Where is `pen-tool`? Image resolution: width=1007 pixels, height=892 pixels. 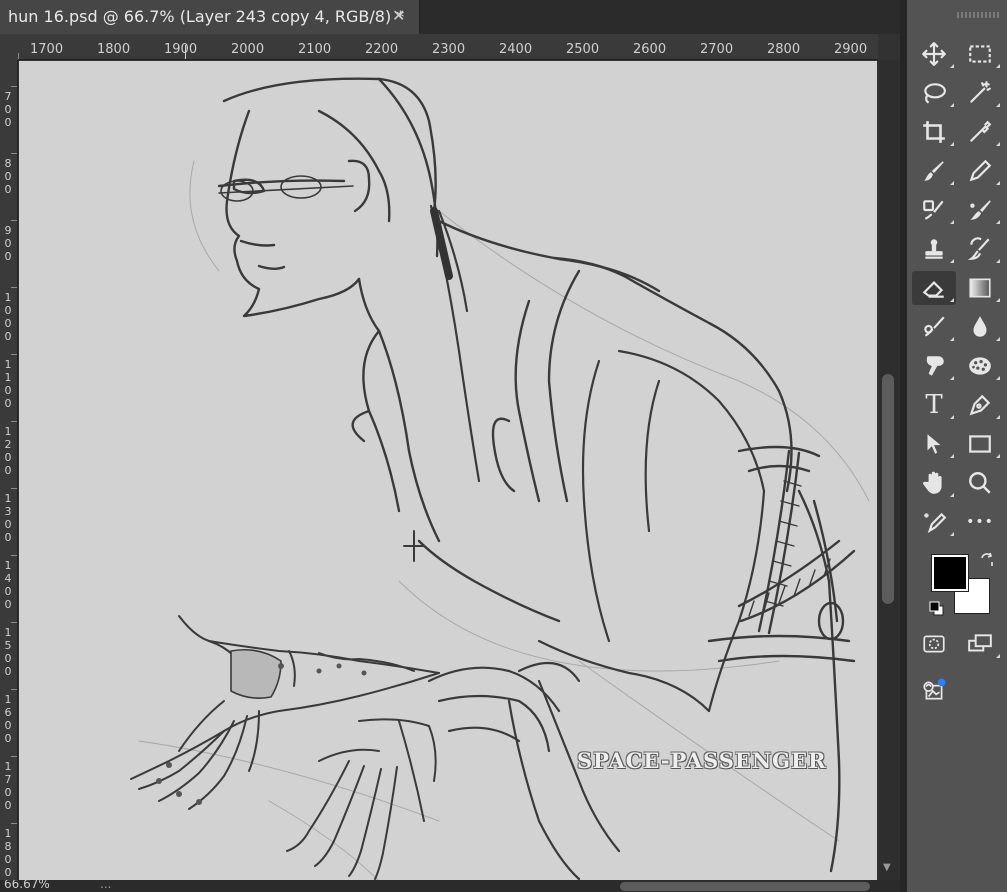 pen-tool is located at coordinates (980, 405).